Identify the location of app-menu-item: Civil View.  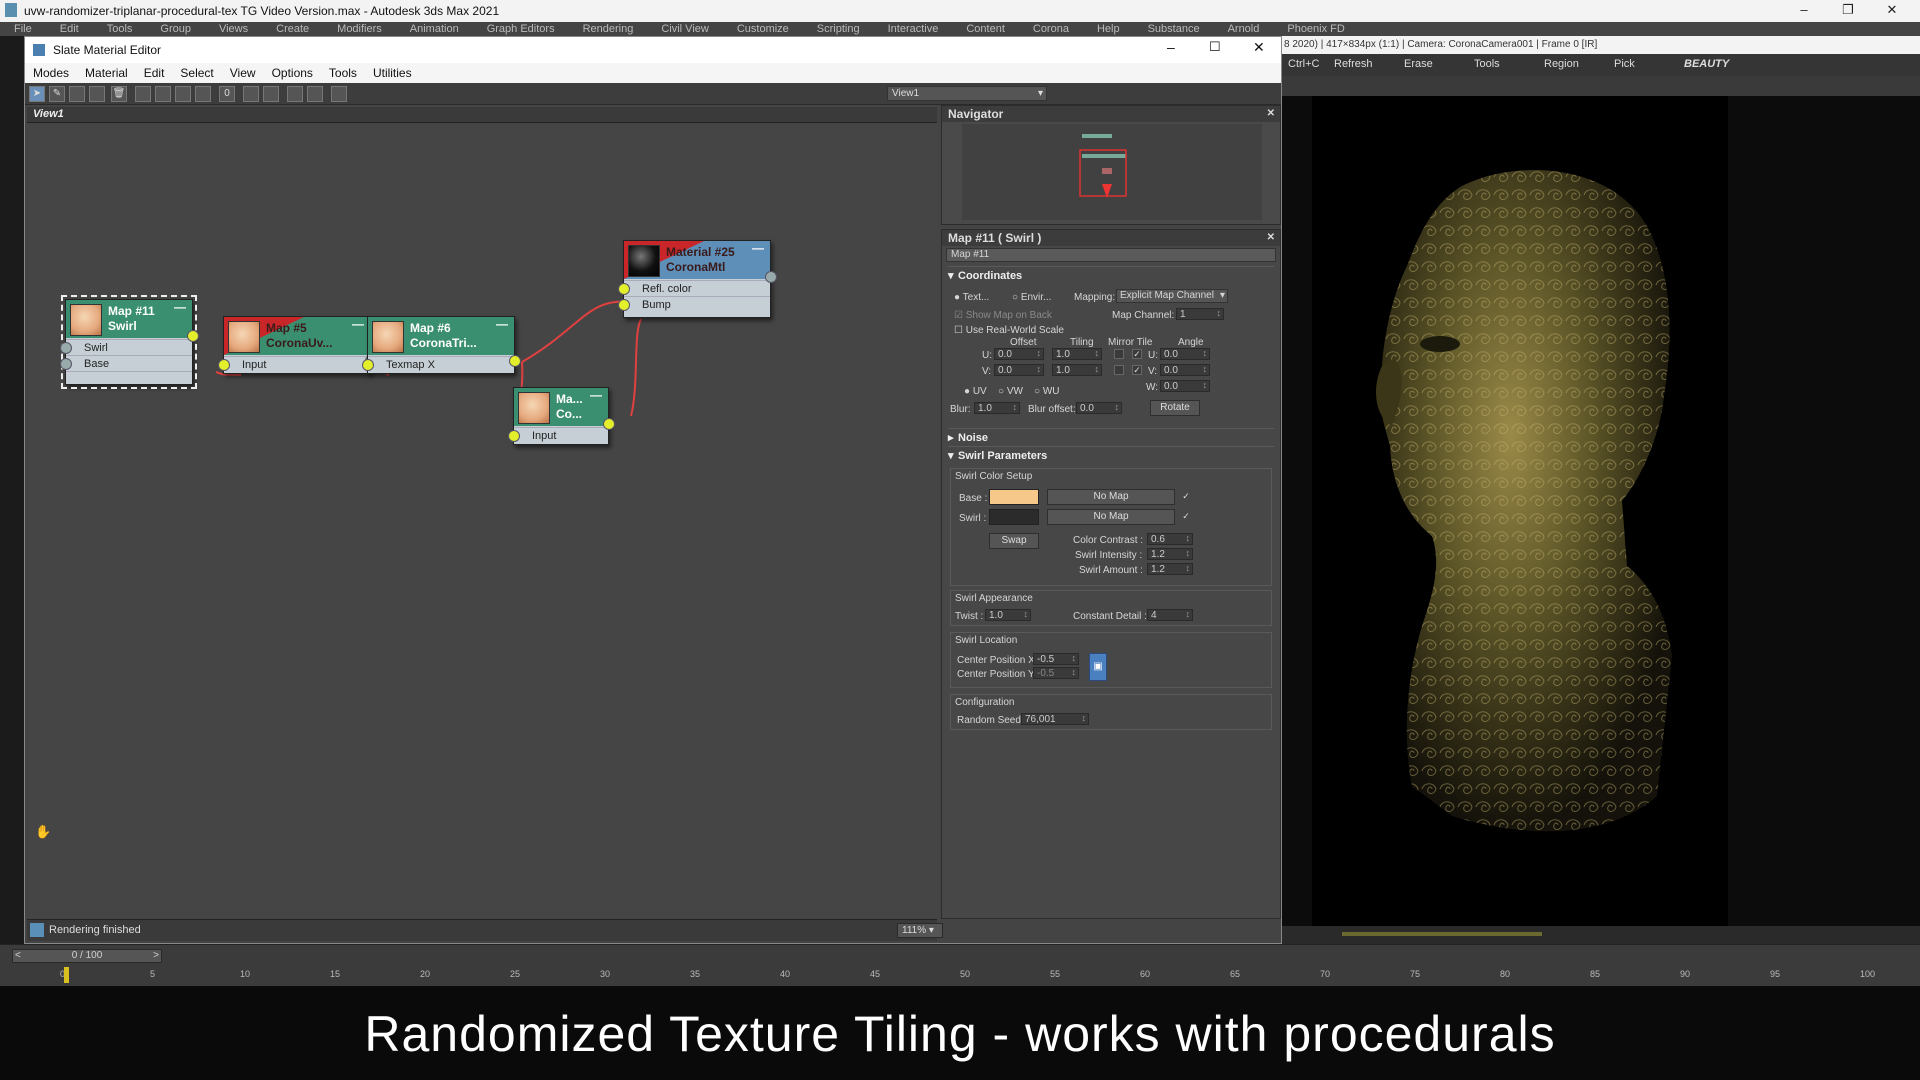
(684, 29).